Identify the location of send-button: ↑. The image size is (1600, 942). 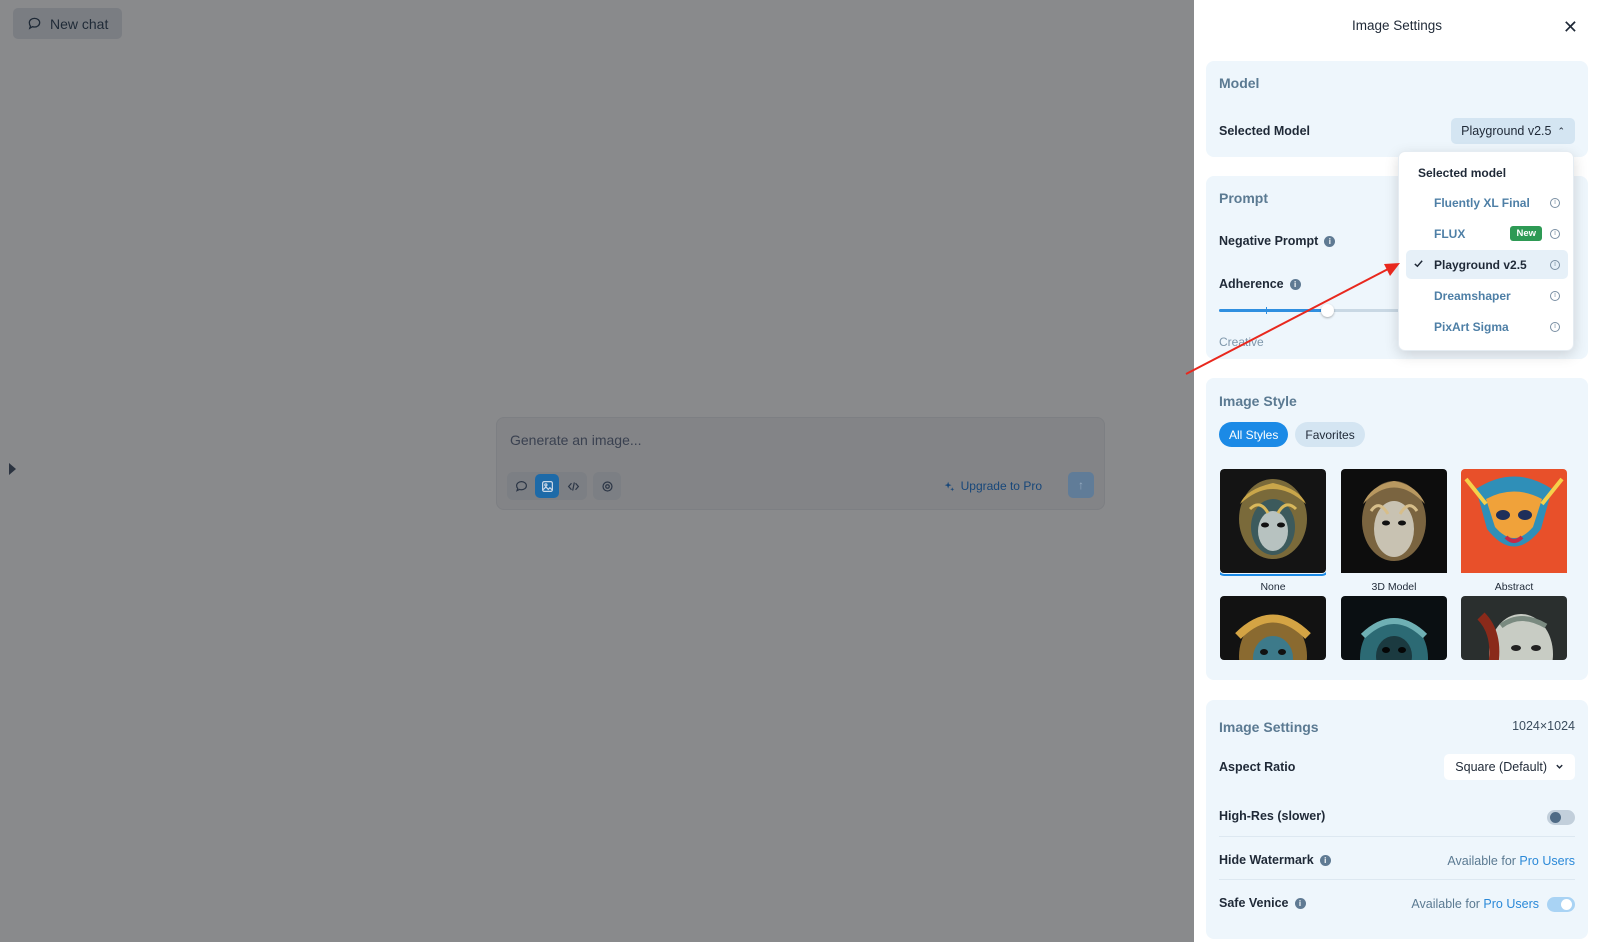
(1081, 485).